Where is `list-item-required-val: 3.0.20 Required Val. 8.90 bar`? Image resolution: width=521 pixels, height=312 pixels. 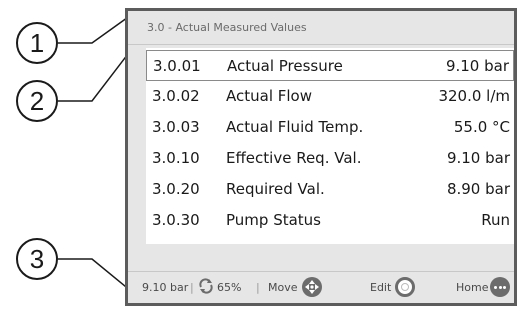
list-item-required-val: 3.0.20 Required Val. 8.90 bar is located at coordinates (330, 189).